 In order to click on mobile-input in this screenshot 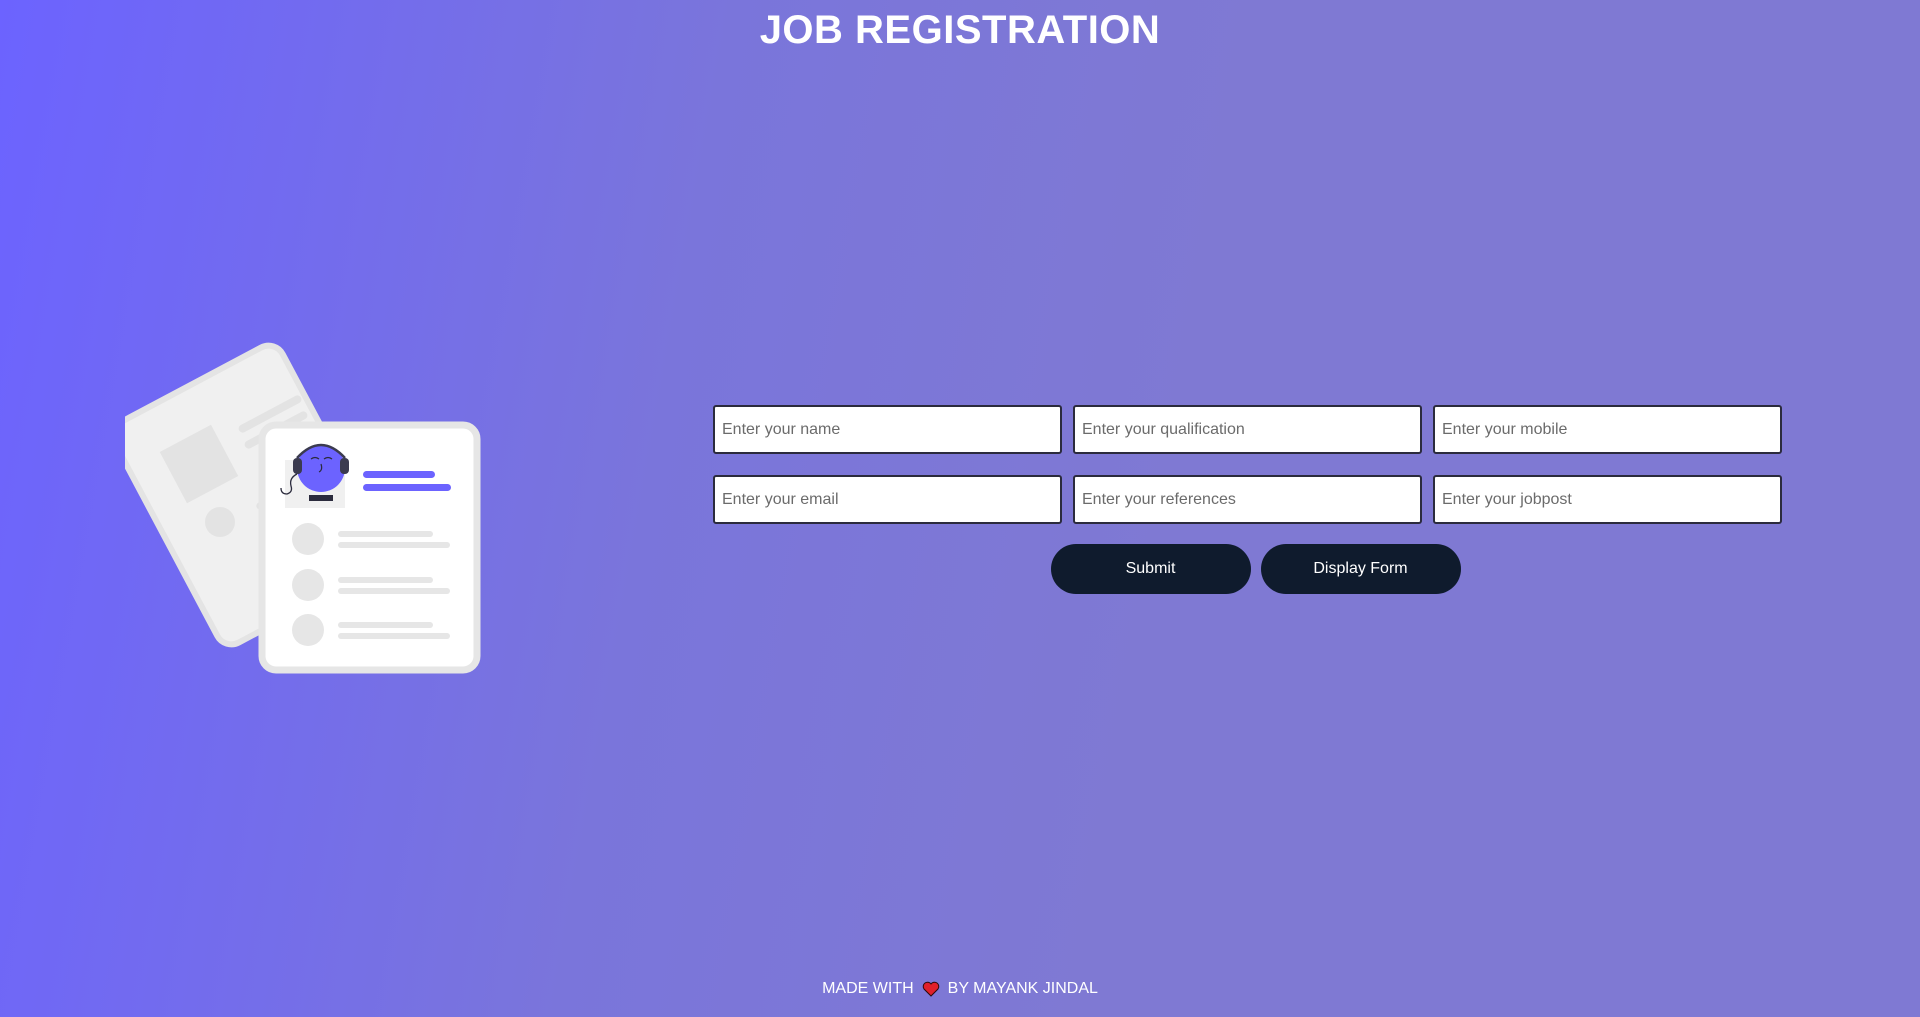, I will do `click(1607, 429)`.